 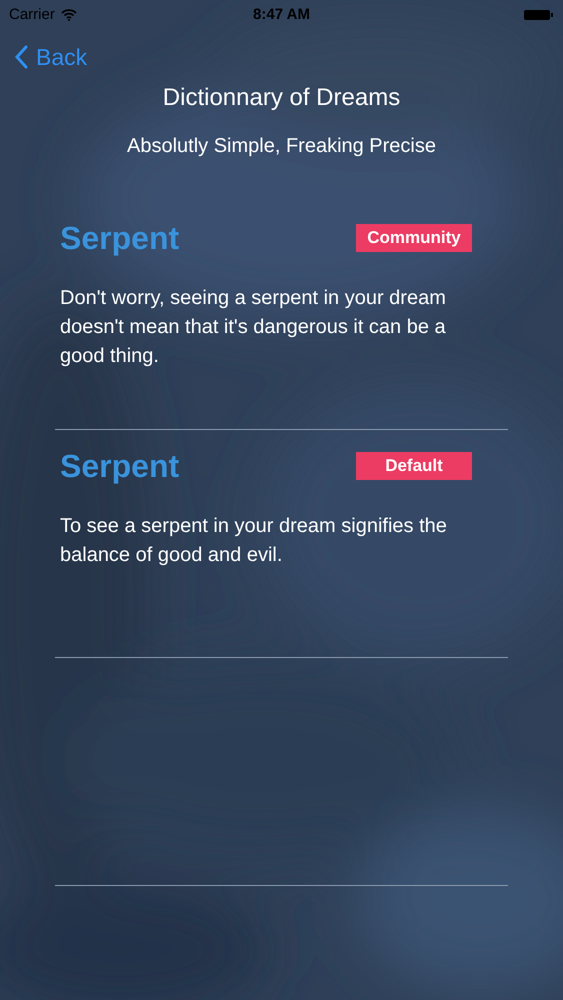 What do you see at coordinates (51, 57) in the screenshot?
I see `back-button: Back` at bounding box center [51, 57].